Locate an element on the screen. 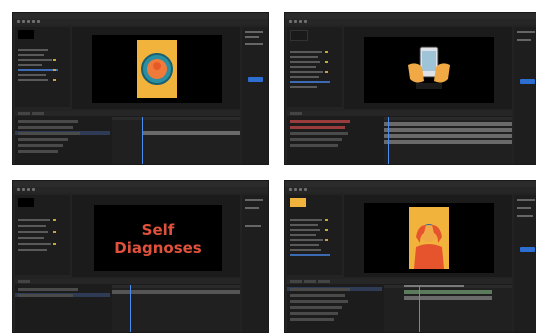 This screenshot has height=333, width=536. comp-canvas: Self Diagnoses is located at coordinates (158, 238).